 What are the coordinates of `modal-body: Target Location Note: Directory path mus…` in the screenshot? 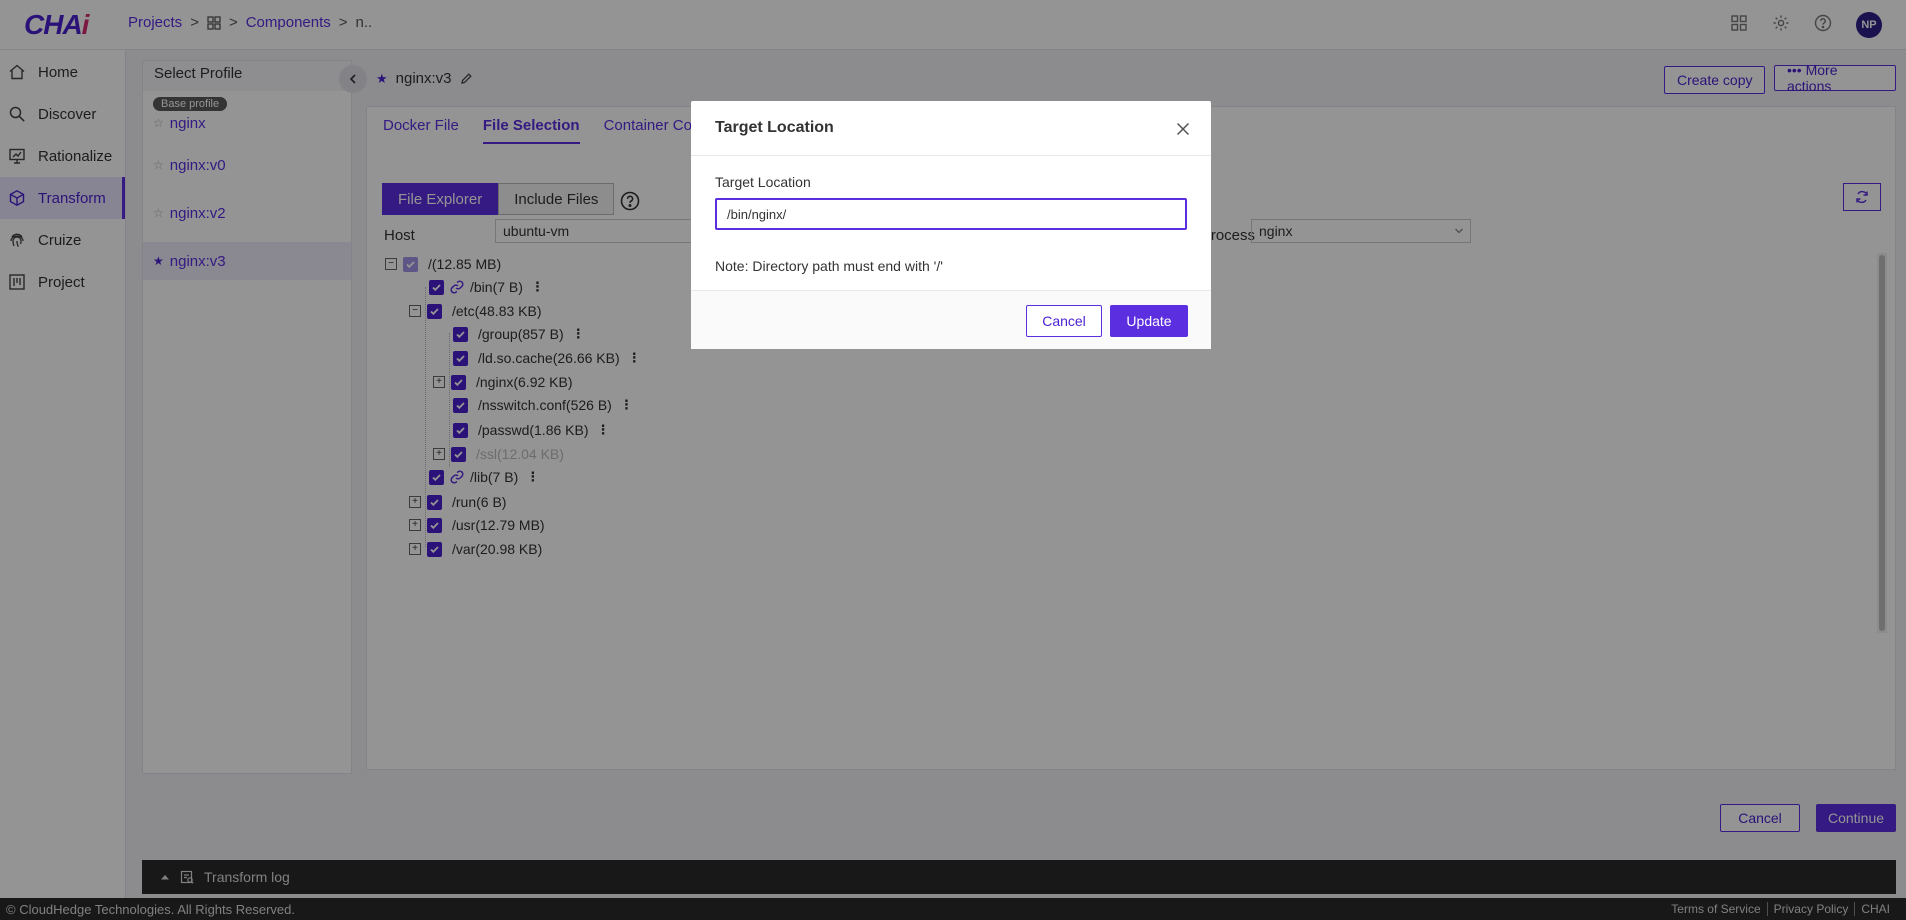 It's located at (951, 223).